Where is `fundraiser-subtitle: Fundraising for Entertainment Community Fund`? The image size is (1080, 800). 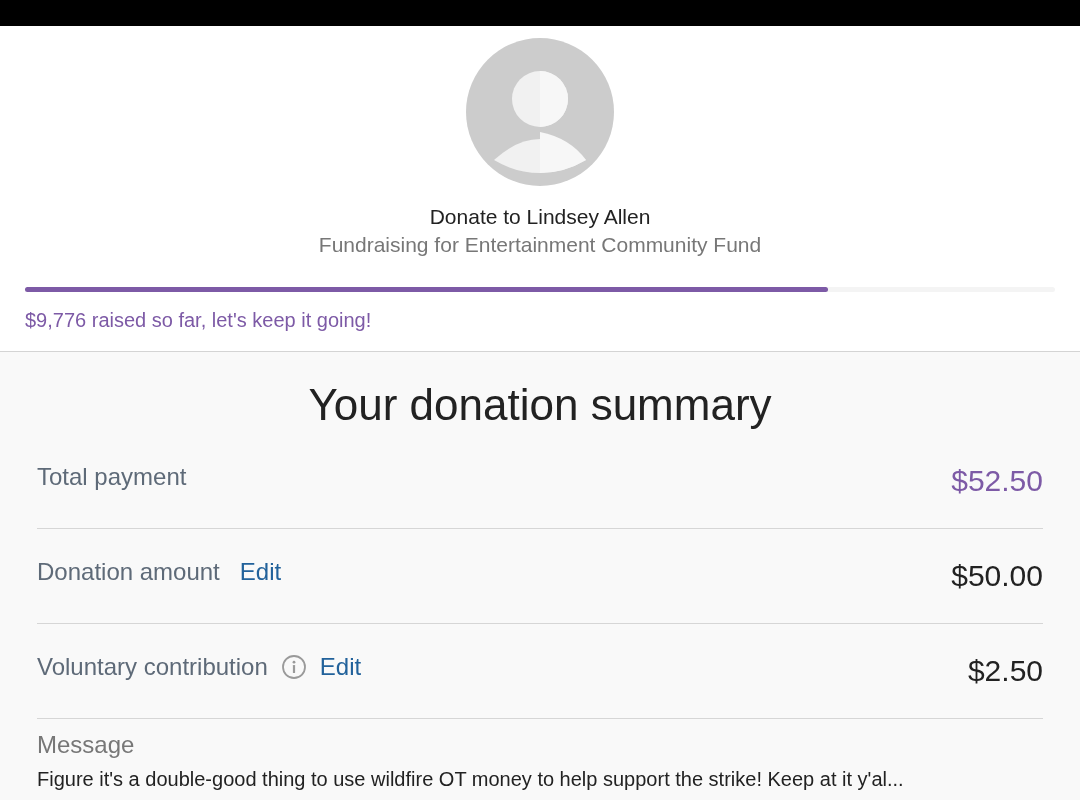
fundraiser-subtitle: Fundraising for Entertainment Community Fund is located at coordinates (540, 245).